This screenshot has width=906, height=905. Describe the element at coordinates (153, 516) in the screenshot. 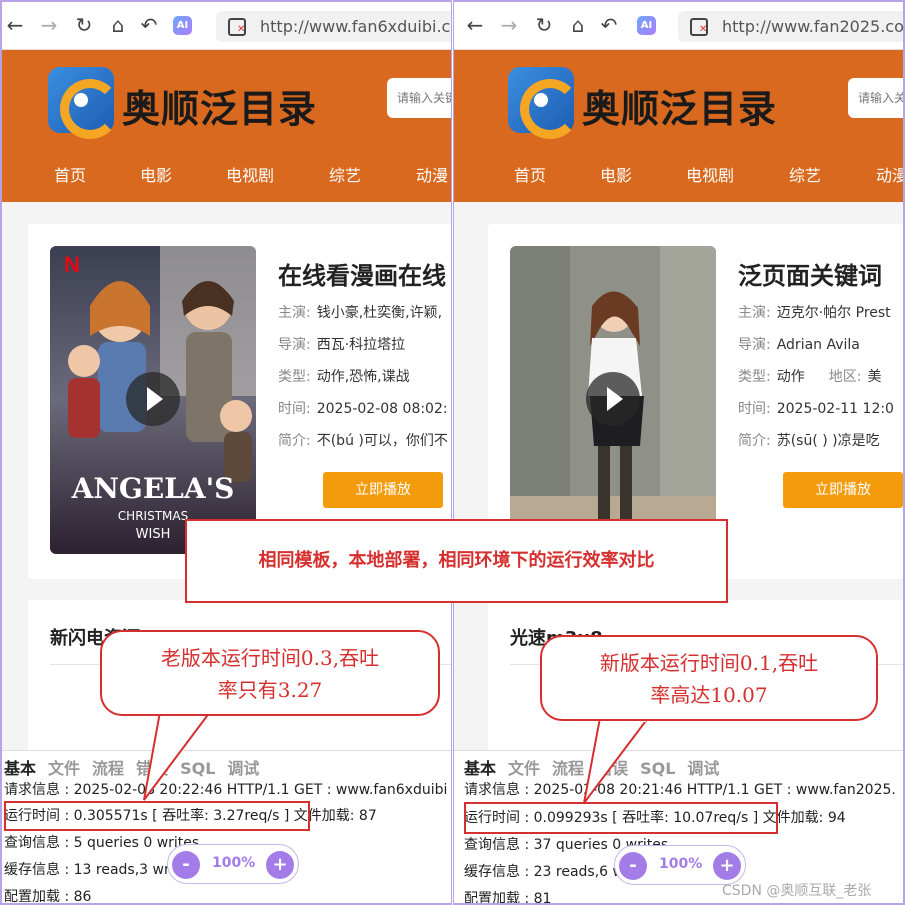

I see `poster-subtitle-1: CHRISTMAS` at that location.